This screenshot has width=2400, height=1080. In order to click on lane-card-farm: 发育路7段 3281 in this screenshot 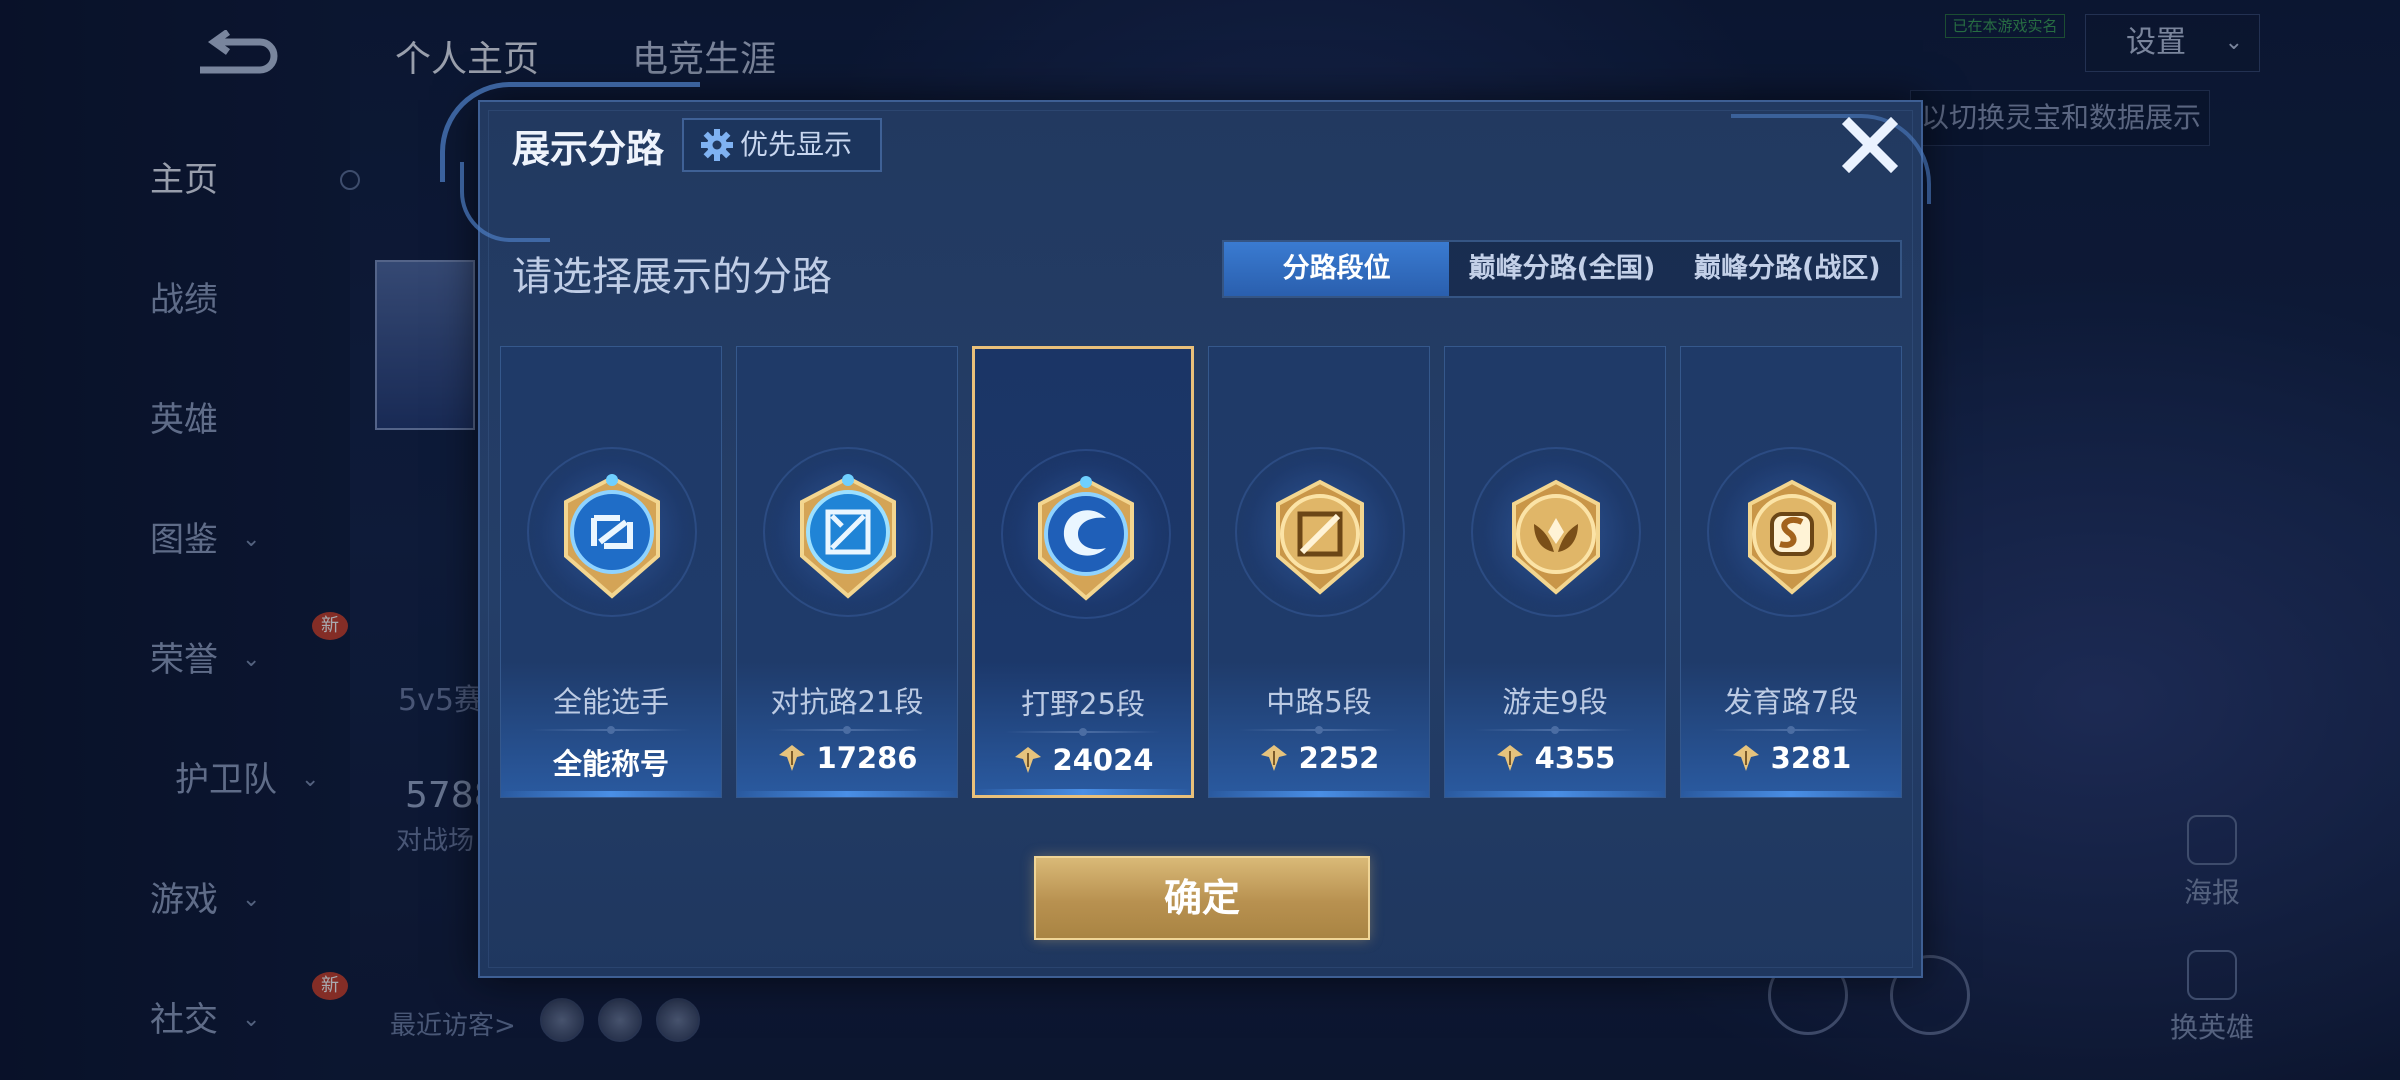, I will do `click(1791, 572)`.